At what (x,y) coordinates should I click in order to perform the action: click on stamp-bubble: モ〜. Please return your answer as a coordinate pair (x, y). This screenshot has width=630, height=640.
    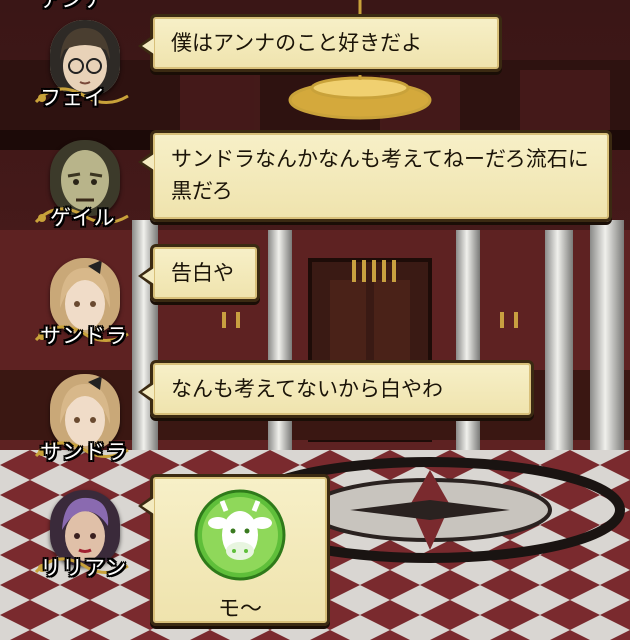
    Looking at the image, I should click on (234, 550).